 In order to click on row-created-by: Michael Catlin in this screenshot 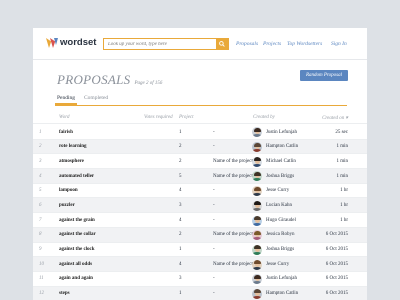, I will do `click(281, 161)`.